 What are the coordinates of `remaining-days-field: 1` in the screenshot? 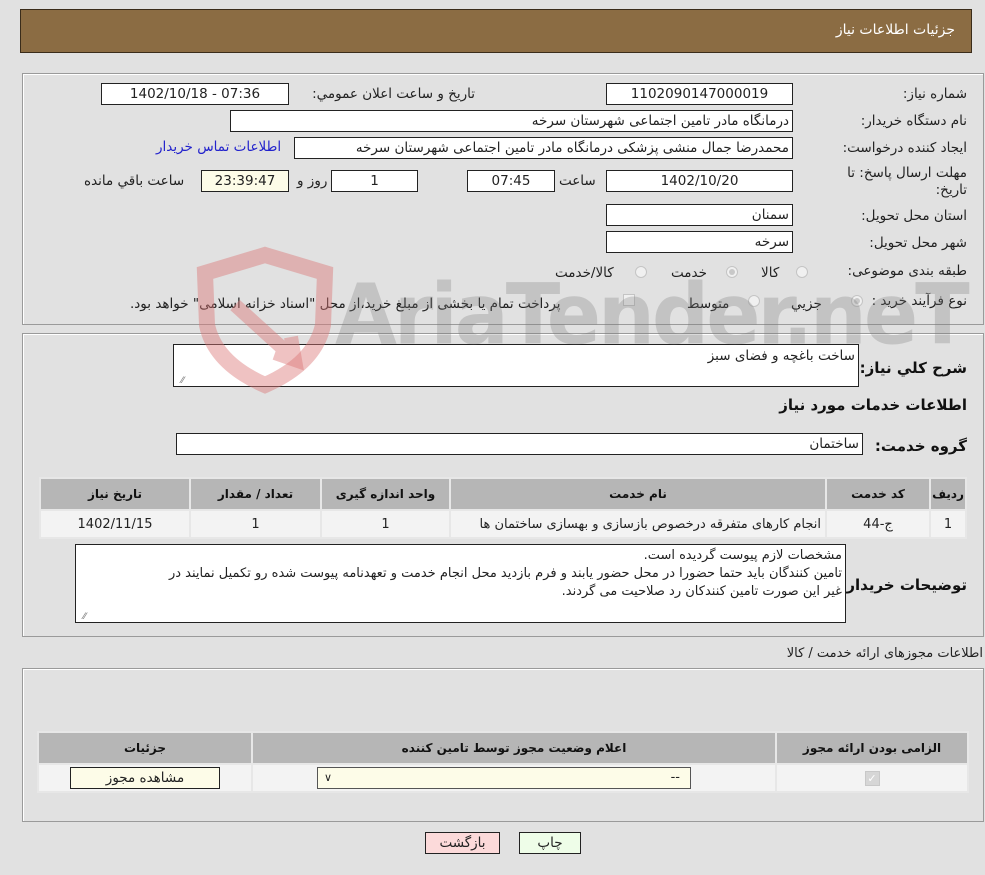 It's located at (374, 181).